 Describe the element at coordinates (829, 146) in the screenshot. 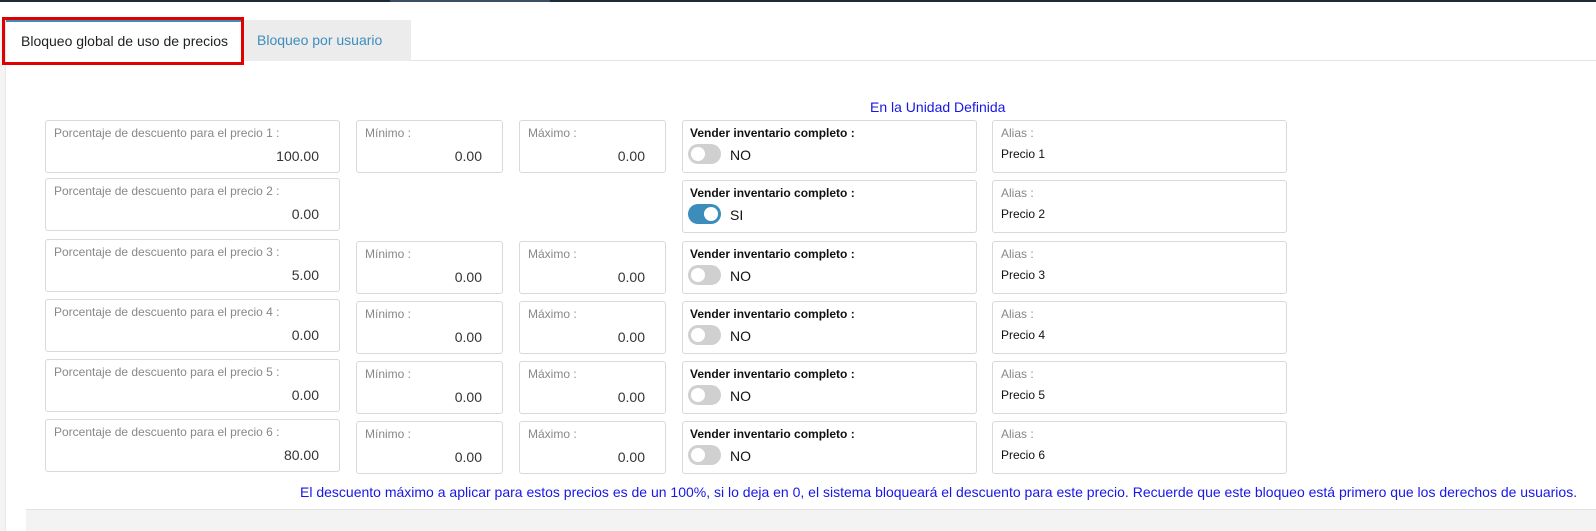

I see `vender-inventario-1: Vender inventario completo : NO` at that location.